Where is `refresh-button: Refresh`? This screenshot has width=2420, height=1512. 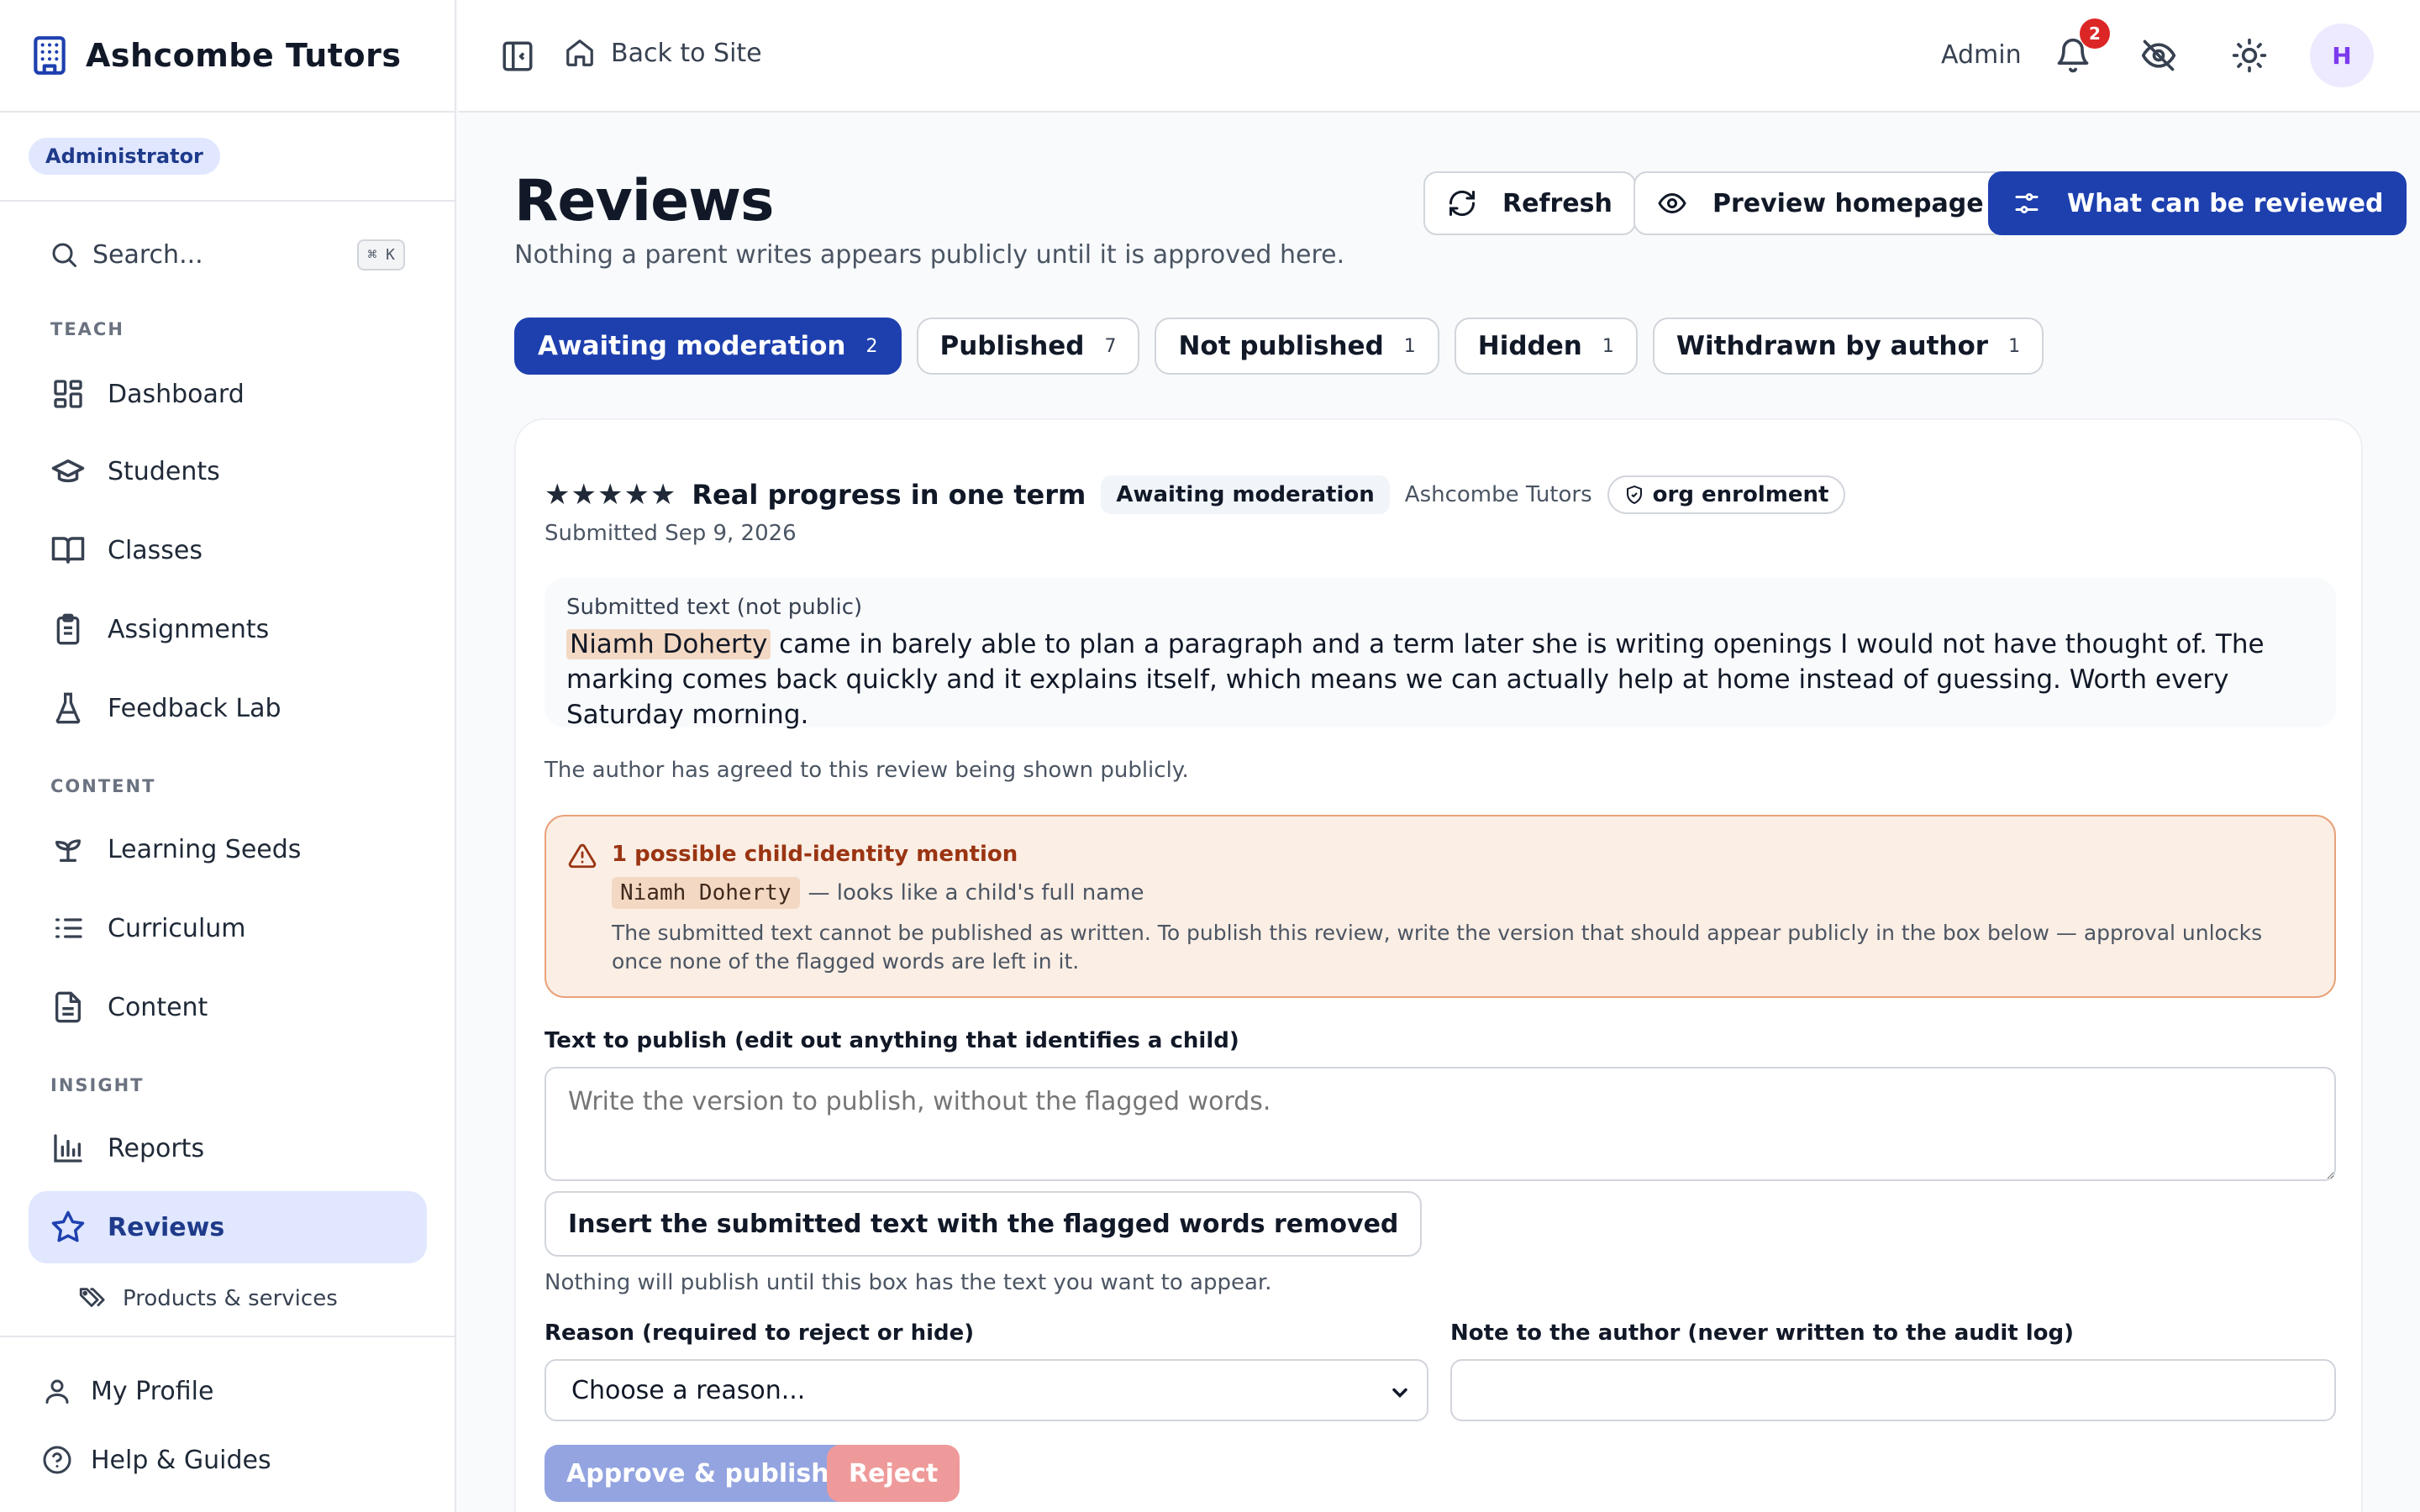 refresh-button: Refresh is located at coordinates (1529, 203).